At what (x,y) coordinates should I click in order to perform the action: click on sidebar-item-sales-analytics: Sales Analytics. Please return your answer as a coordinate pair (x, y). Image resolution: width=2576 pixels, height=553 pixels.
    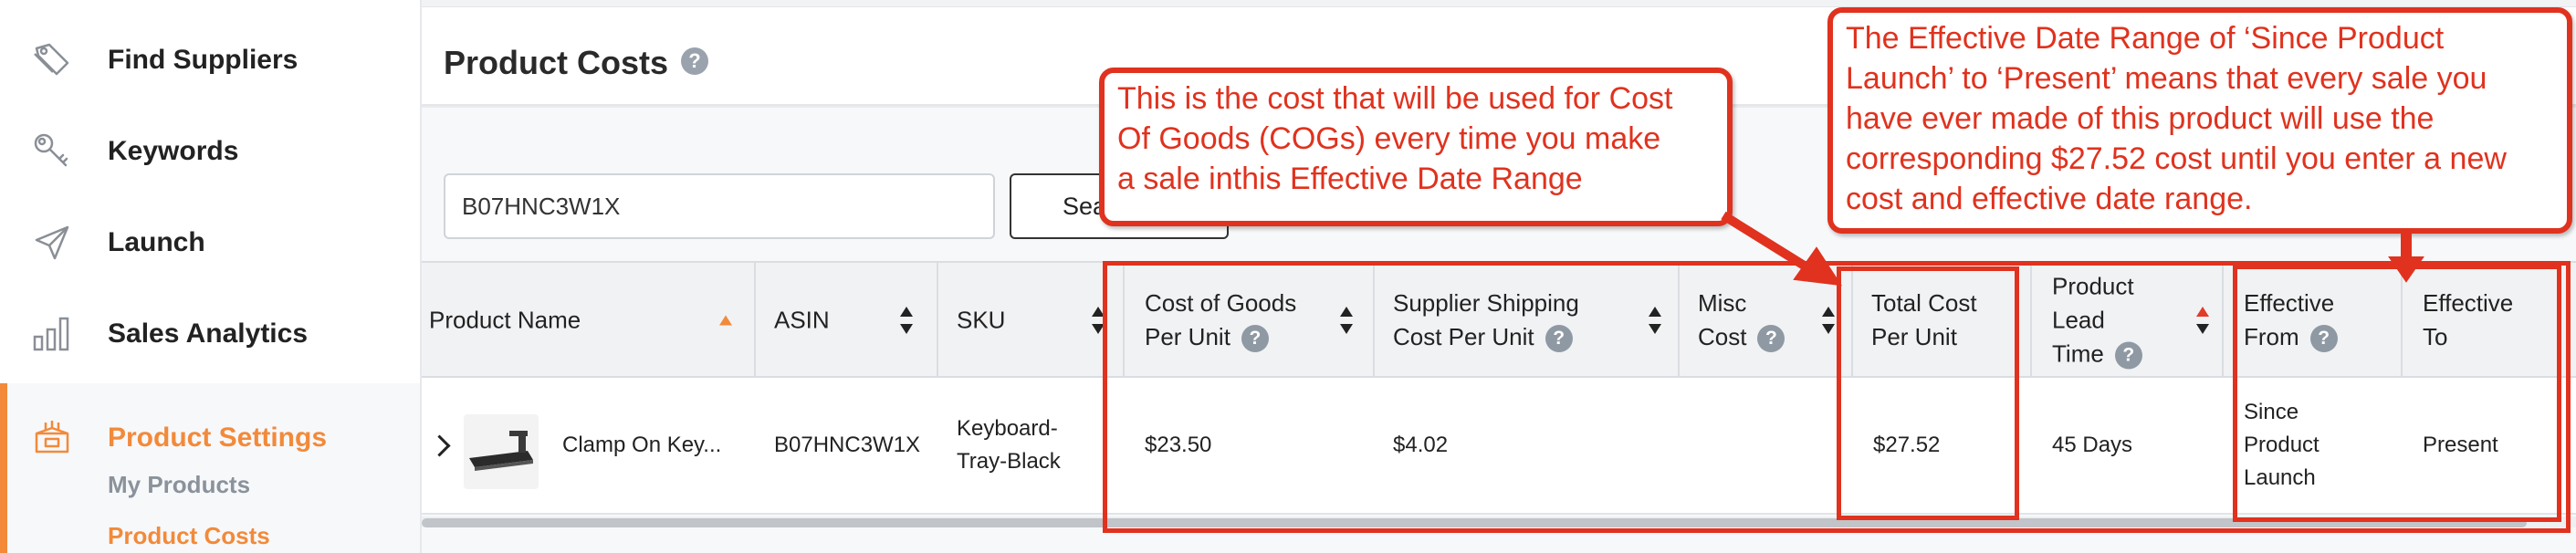
    Looking at the image, I should click on (210, 334).